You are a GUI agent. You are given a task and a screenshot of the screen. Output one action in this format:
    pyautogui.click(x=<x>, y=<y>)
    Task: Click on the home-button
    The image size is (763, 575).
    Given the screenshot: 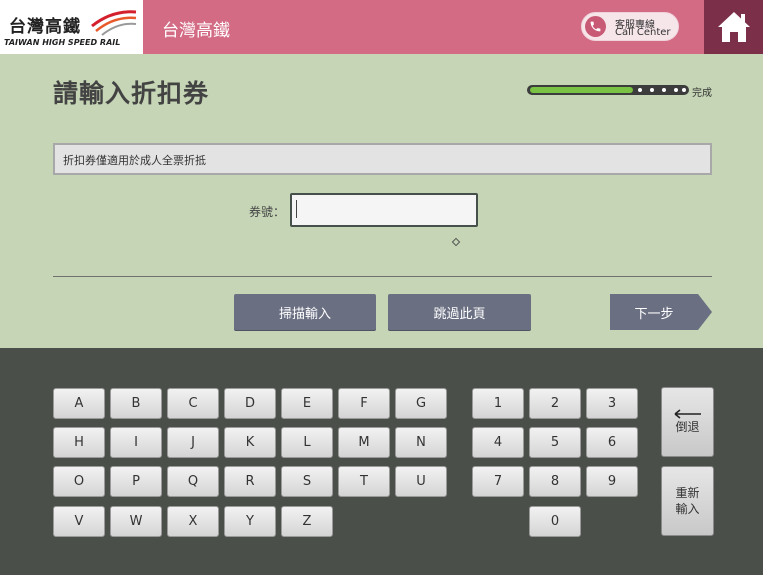 What is the action you would take?
    pyautogui.click(x=733, y=27)
    